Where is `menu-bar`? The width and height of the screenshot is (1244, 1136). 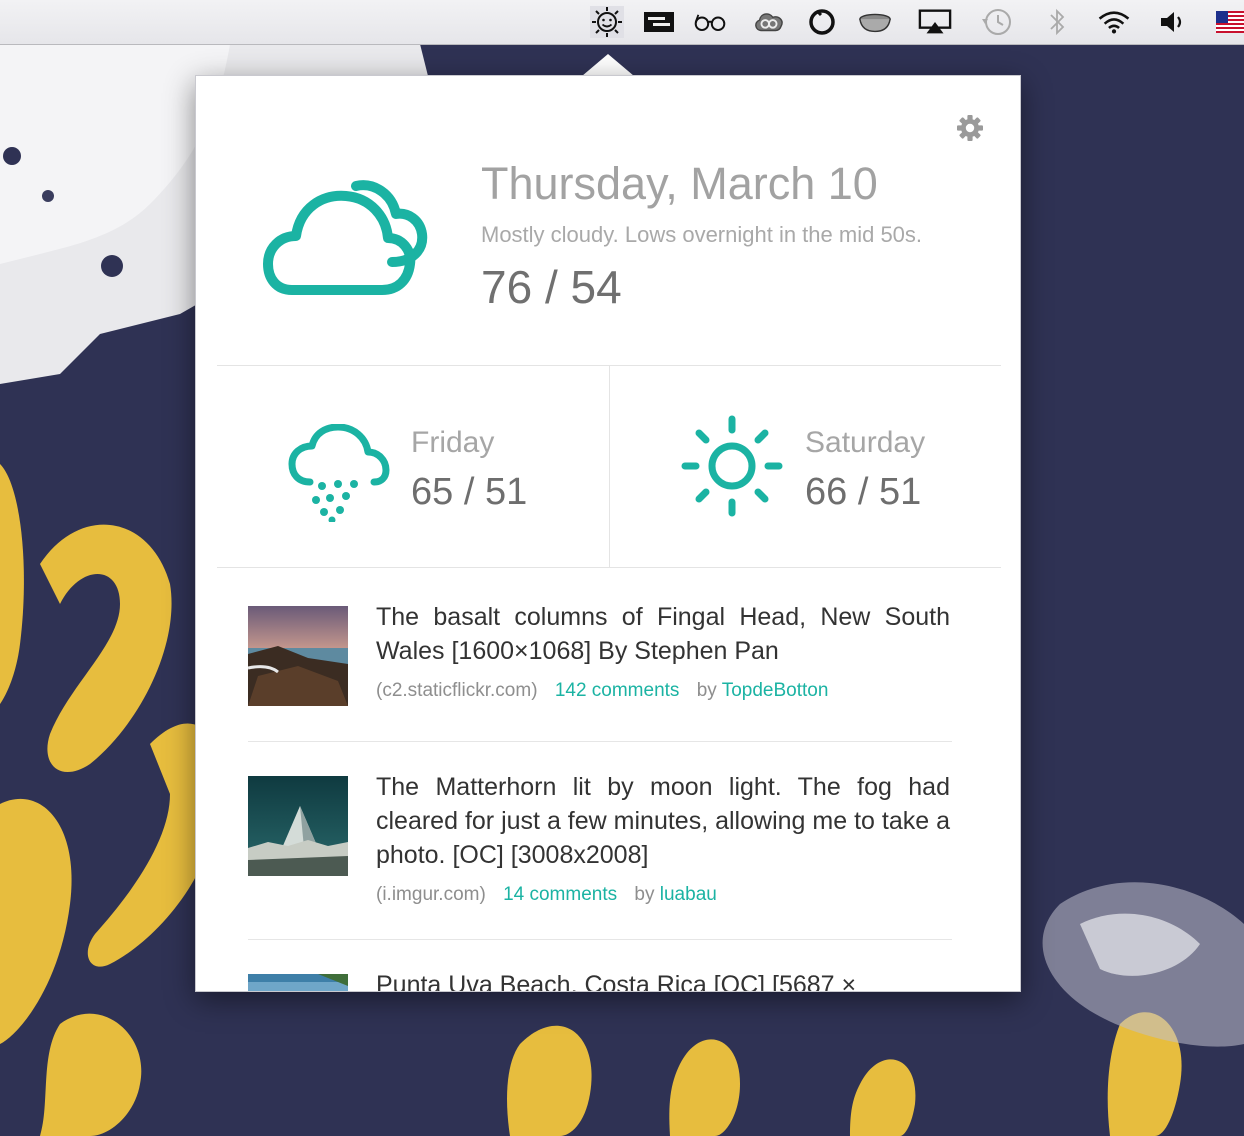 menu-bar is located at coordinates (622, 22).